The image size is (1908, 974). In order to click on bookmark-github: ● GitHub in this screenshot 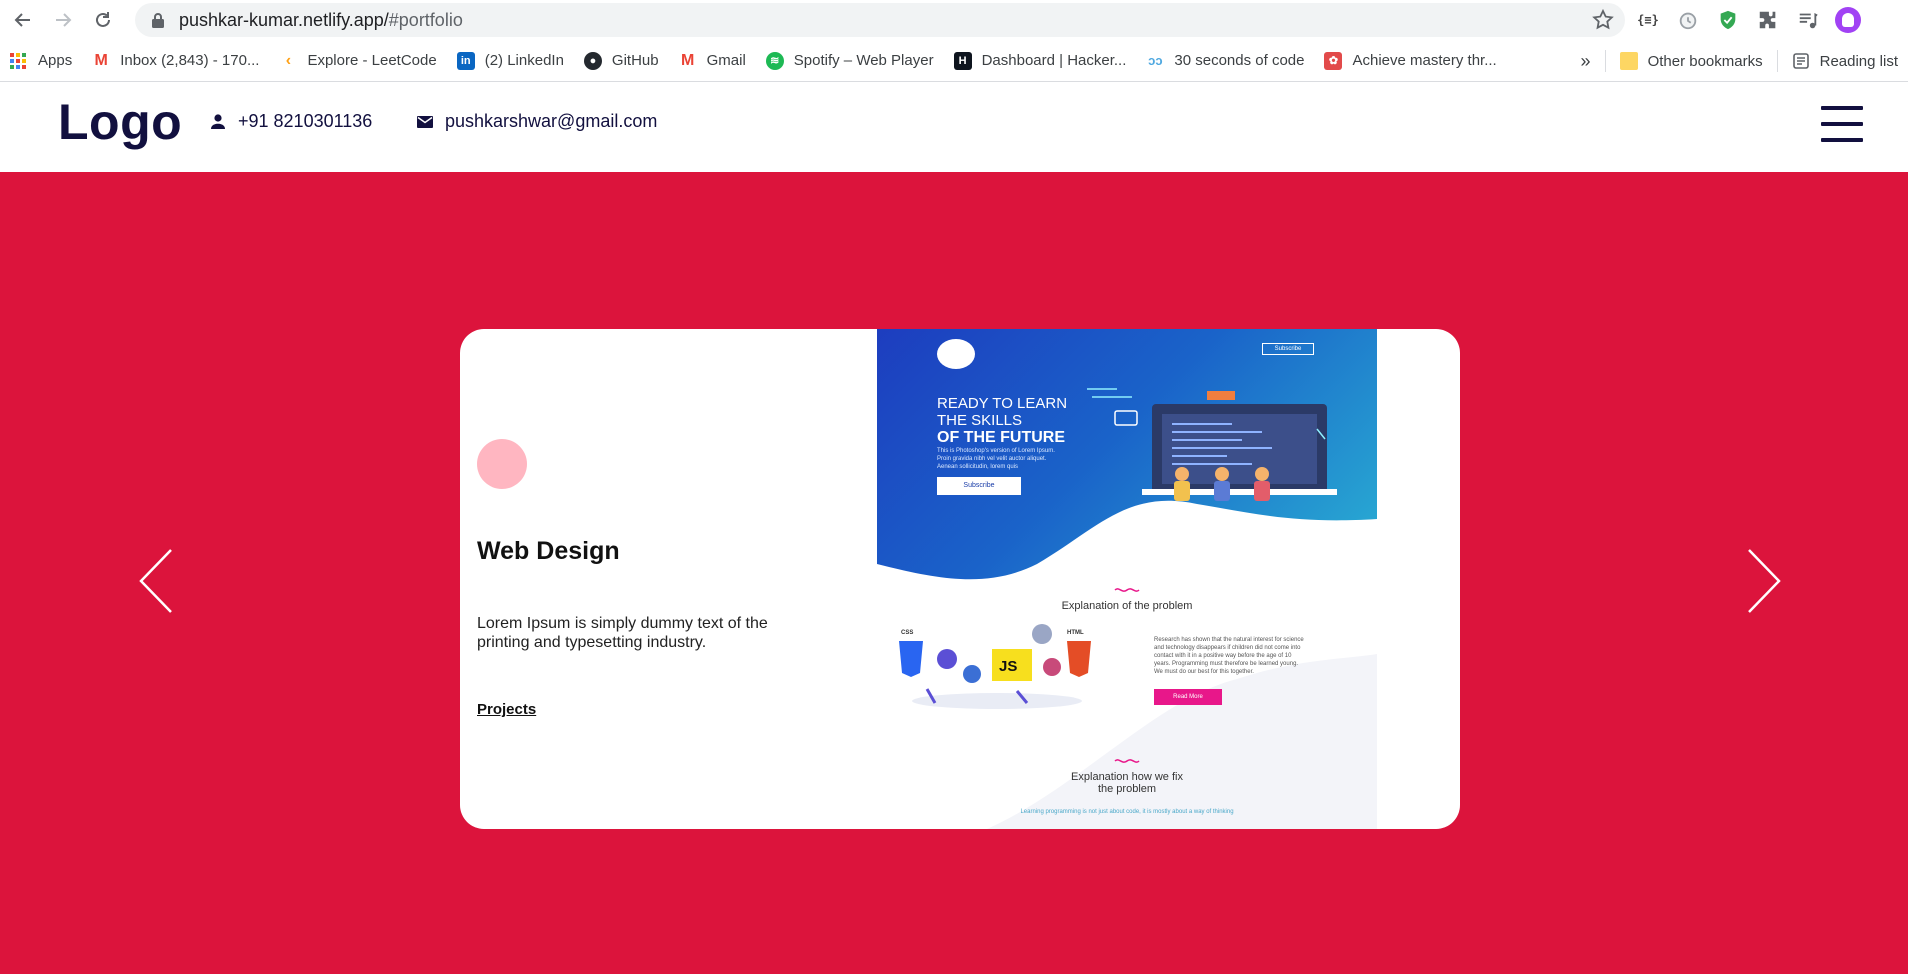, I will do `click(621, 61)`.